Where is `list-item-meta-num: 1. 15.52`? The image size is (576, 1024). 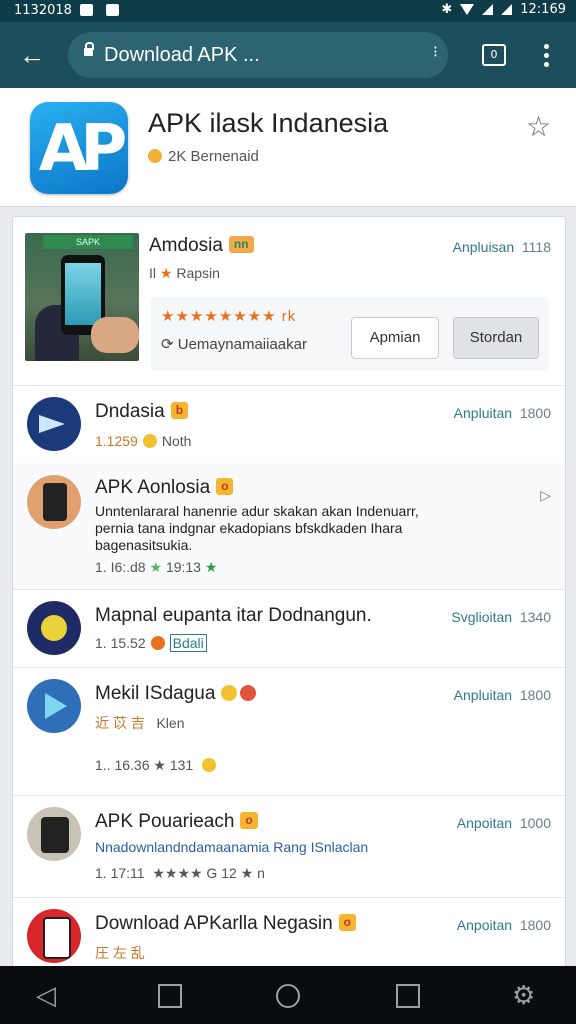
list-item-meta-num: 1. 15.52 is located at coordinates (120, 643).